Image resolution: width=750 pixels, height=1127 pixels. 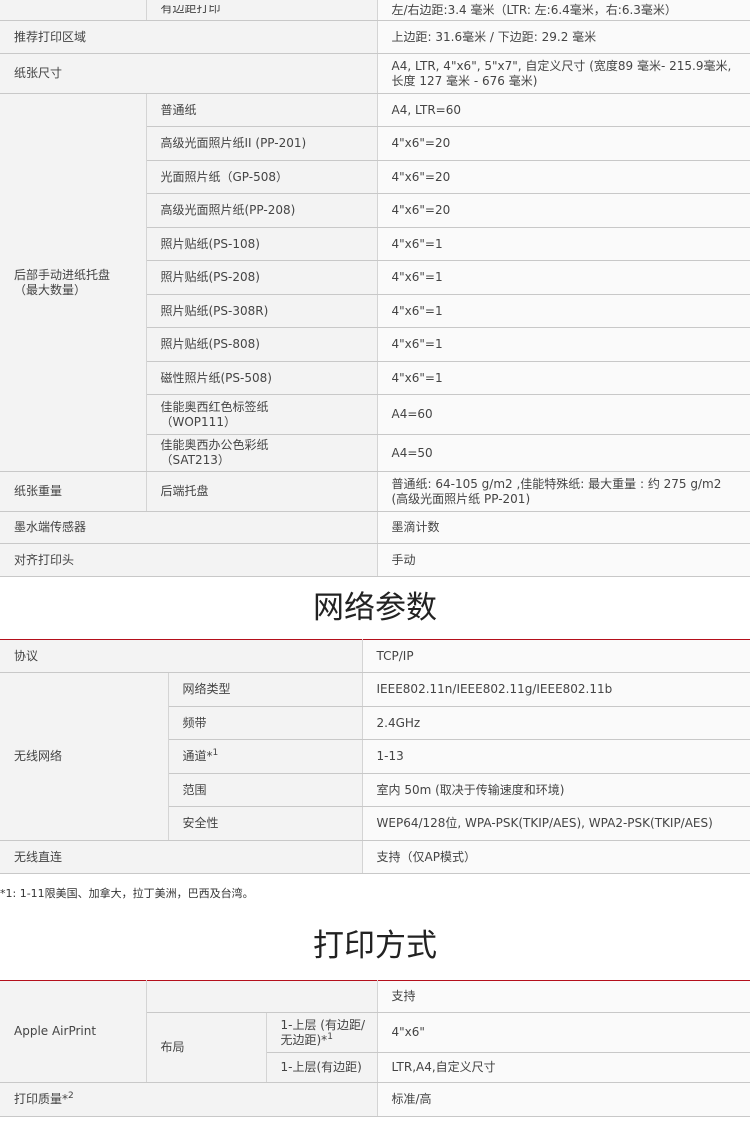 I want to click on tray-item-name: 佳能奥西红色标签纸（WOP111）, so click(x=262, y=414).